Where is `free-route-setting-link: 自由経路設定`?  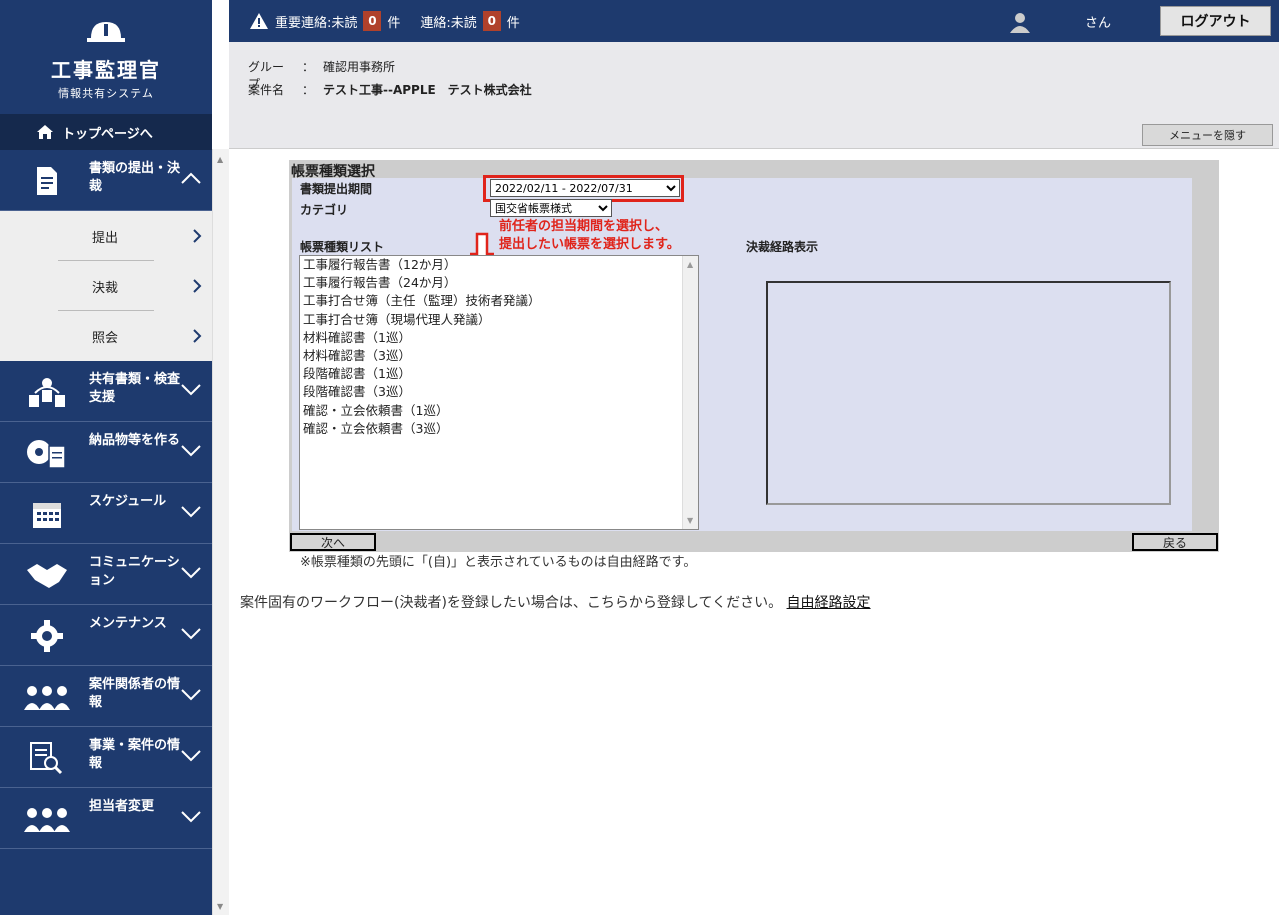
free-route-setting-link: 自由経路設定 is located at coordinates (829, 603).